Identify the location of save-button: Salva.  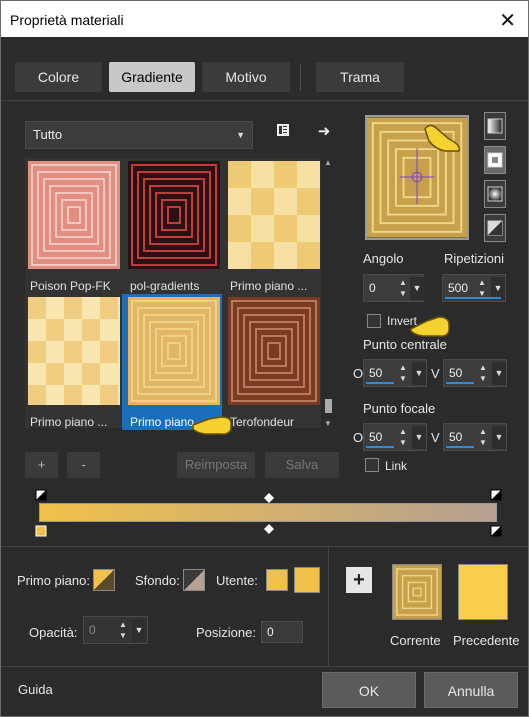
(302, 465).